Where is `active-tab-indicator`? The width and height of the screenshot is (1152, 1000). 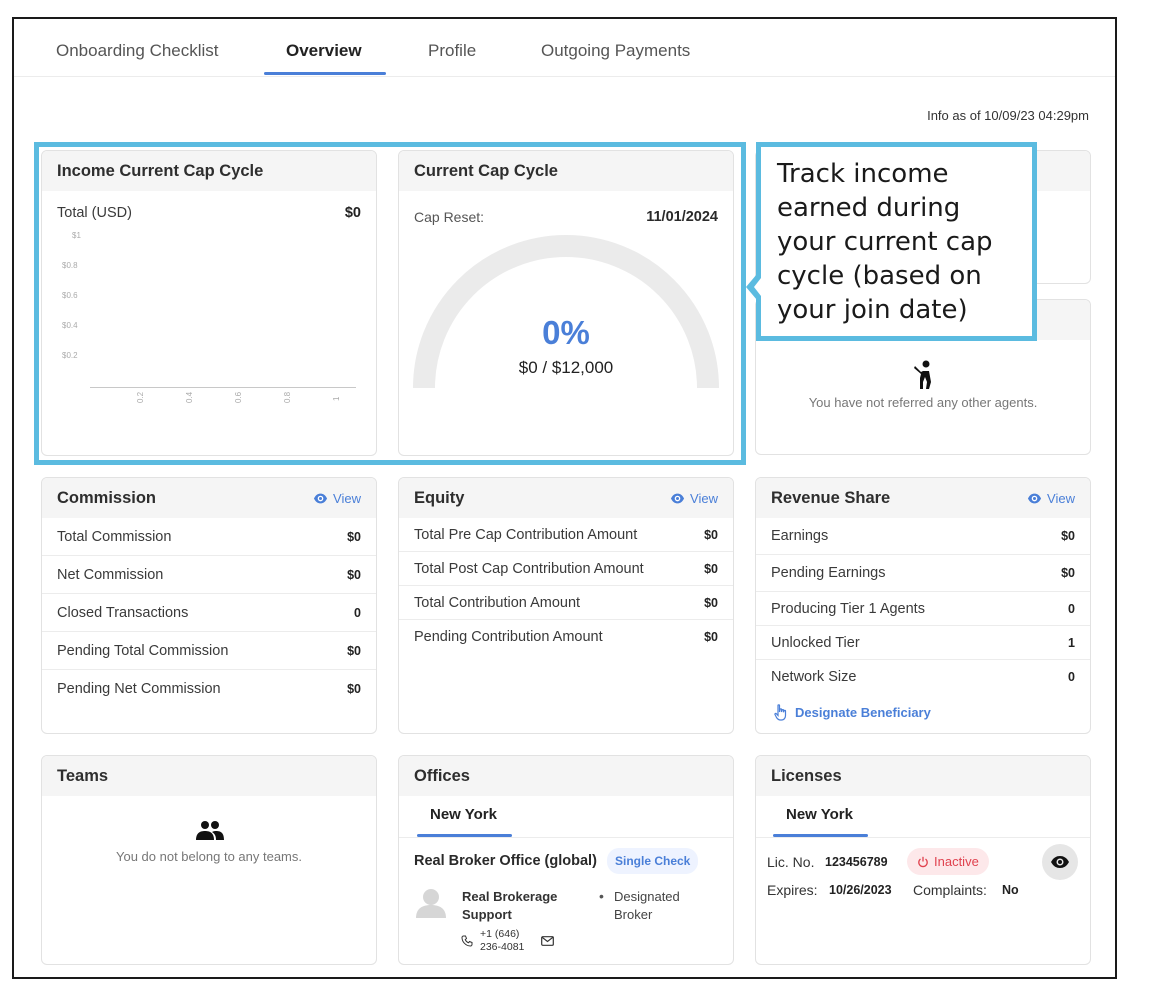
active-tab-indicator is located at coordinates (325, 73).